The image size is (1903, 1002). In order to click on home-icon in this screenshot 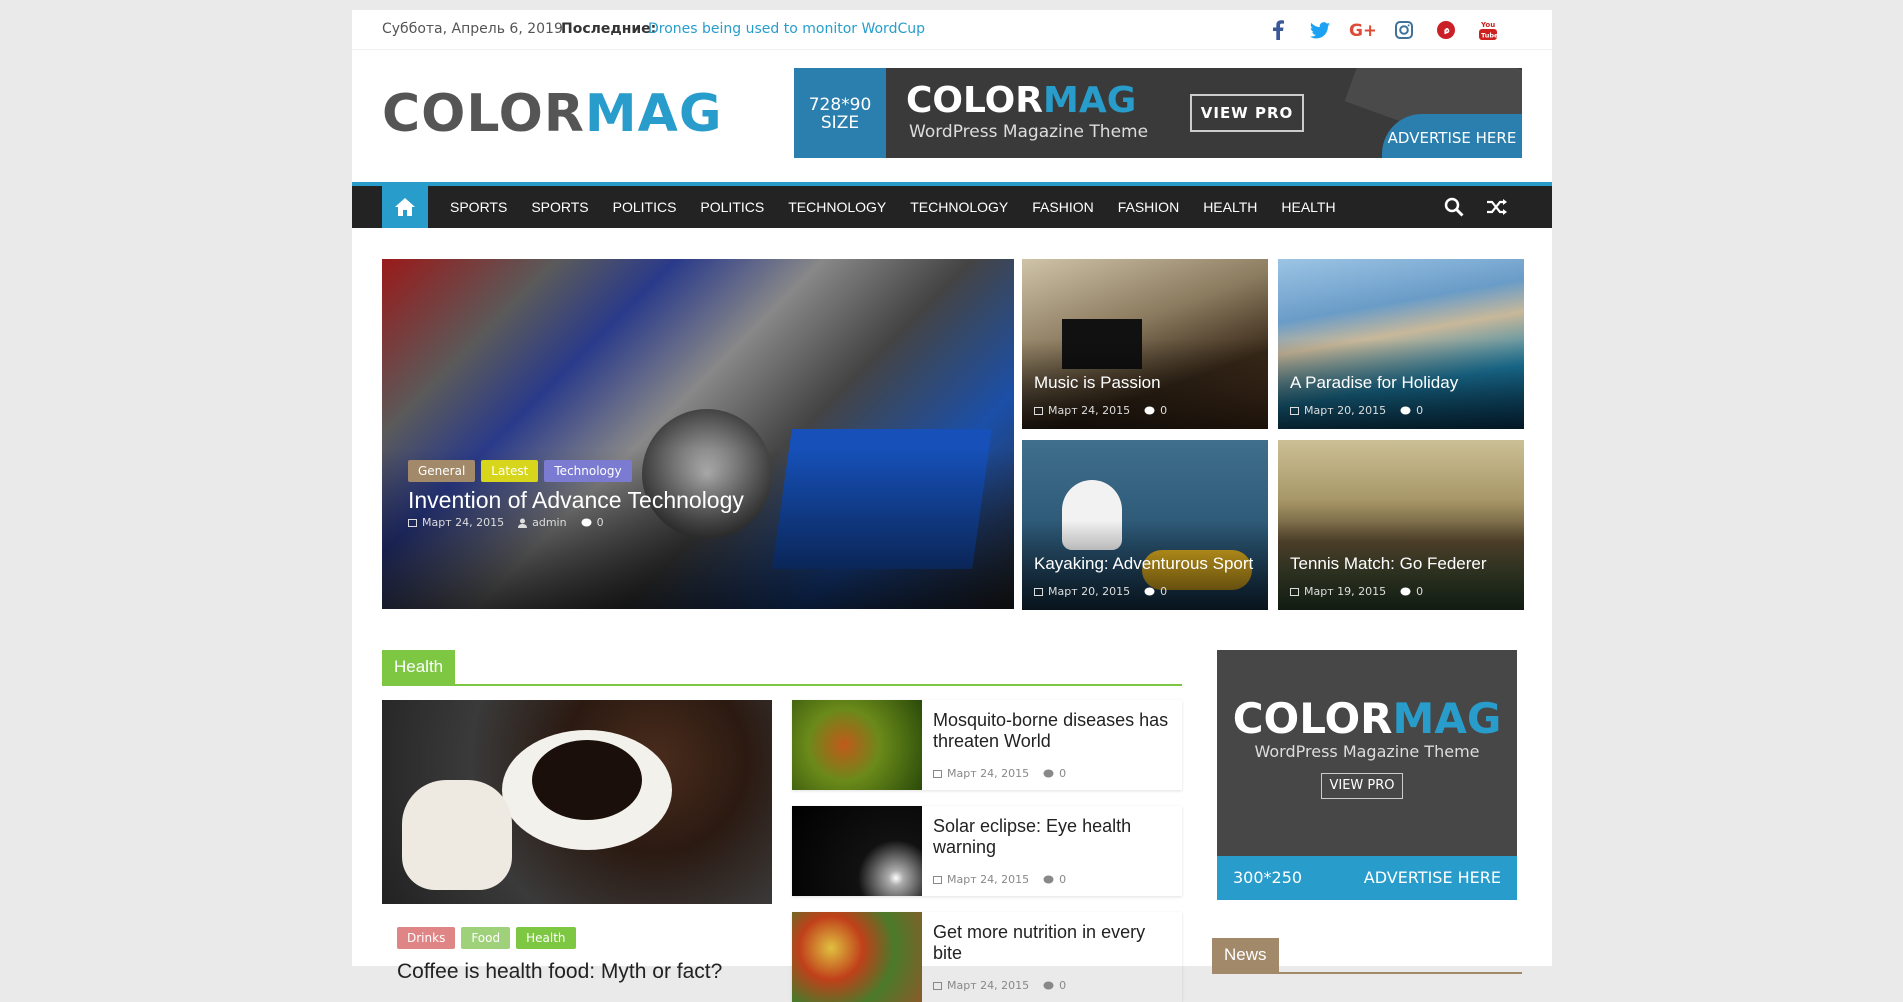, I will do `click(405, 207)`.